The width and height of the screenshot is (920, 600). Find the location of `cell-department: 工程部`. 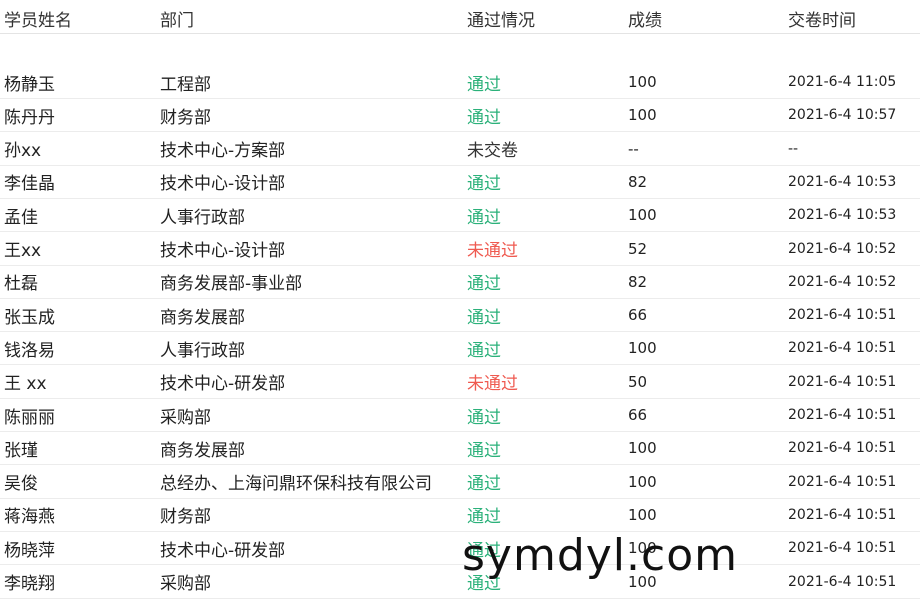

cell-department: 工程部 is located at coordinates (185, 84).